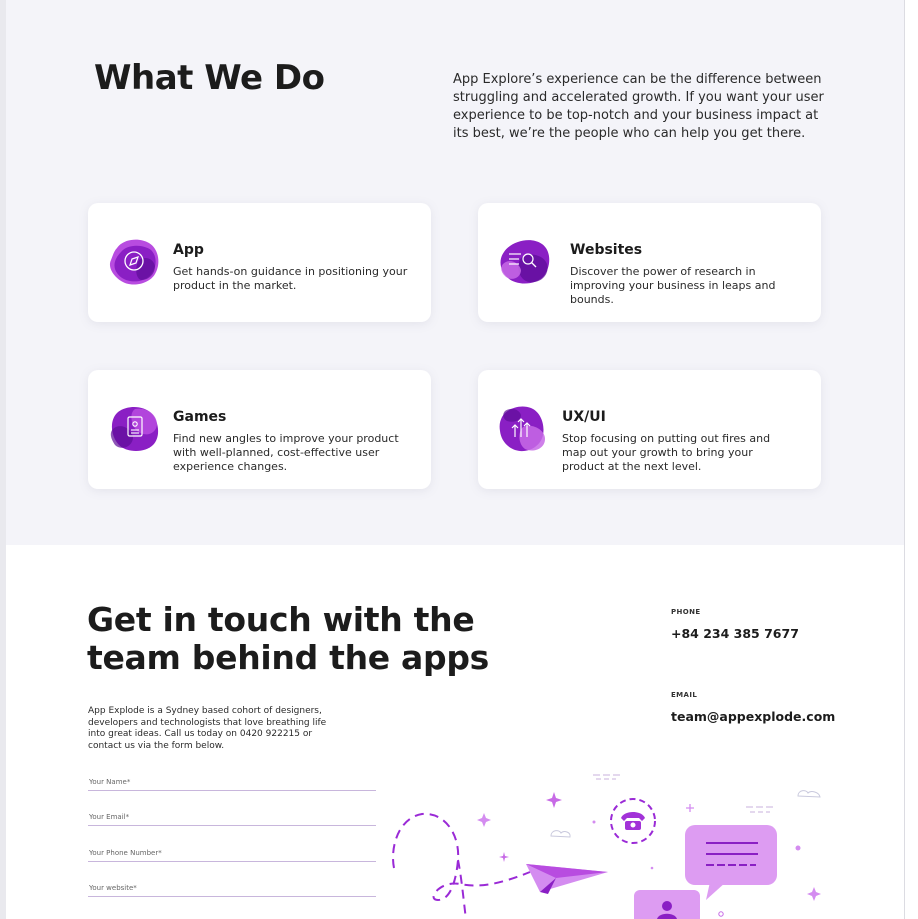  I want to click on phone-field, so click(232, 852).